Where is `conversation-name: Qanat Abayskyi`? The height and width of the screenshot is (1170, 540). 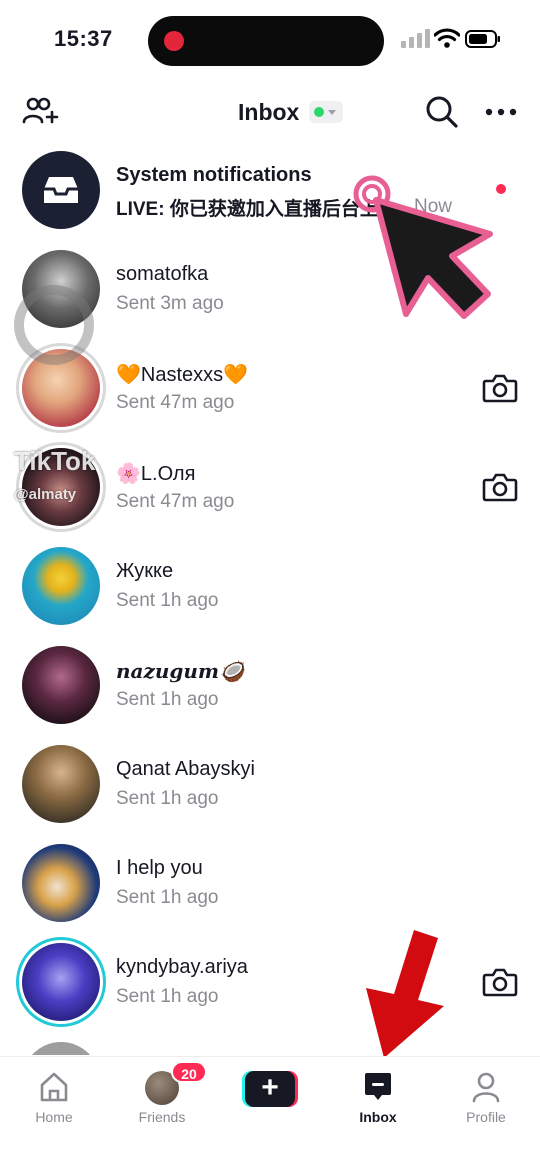
conversation-name: Qanat Abayskyi is located at coordinates (185, 769).